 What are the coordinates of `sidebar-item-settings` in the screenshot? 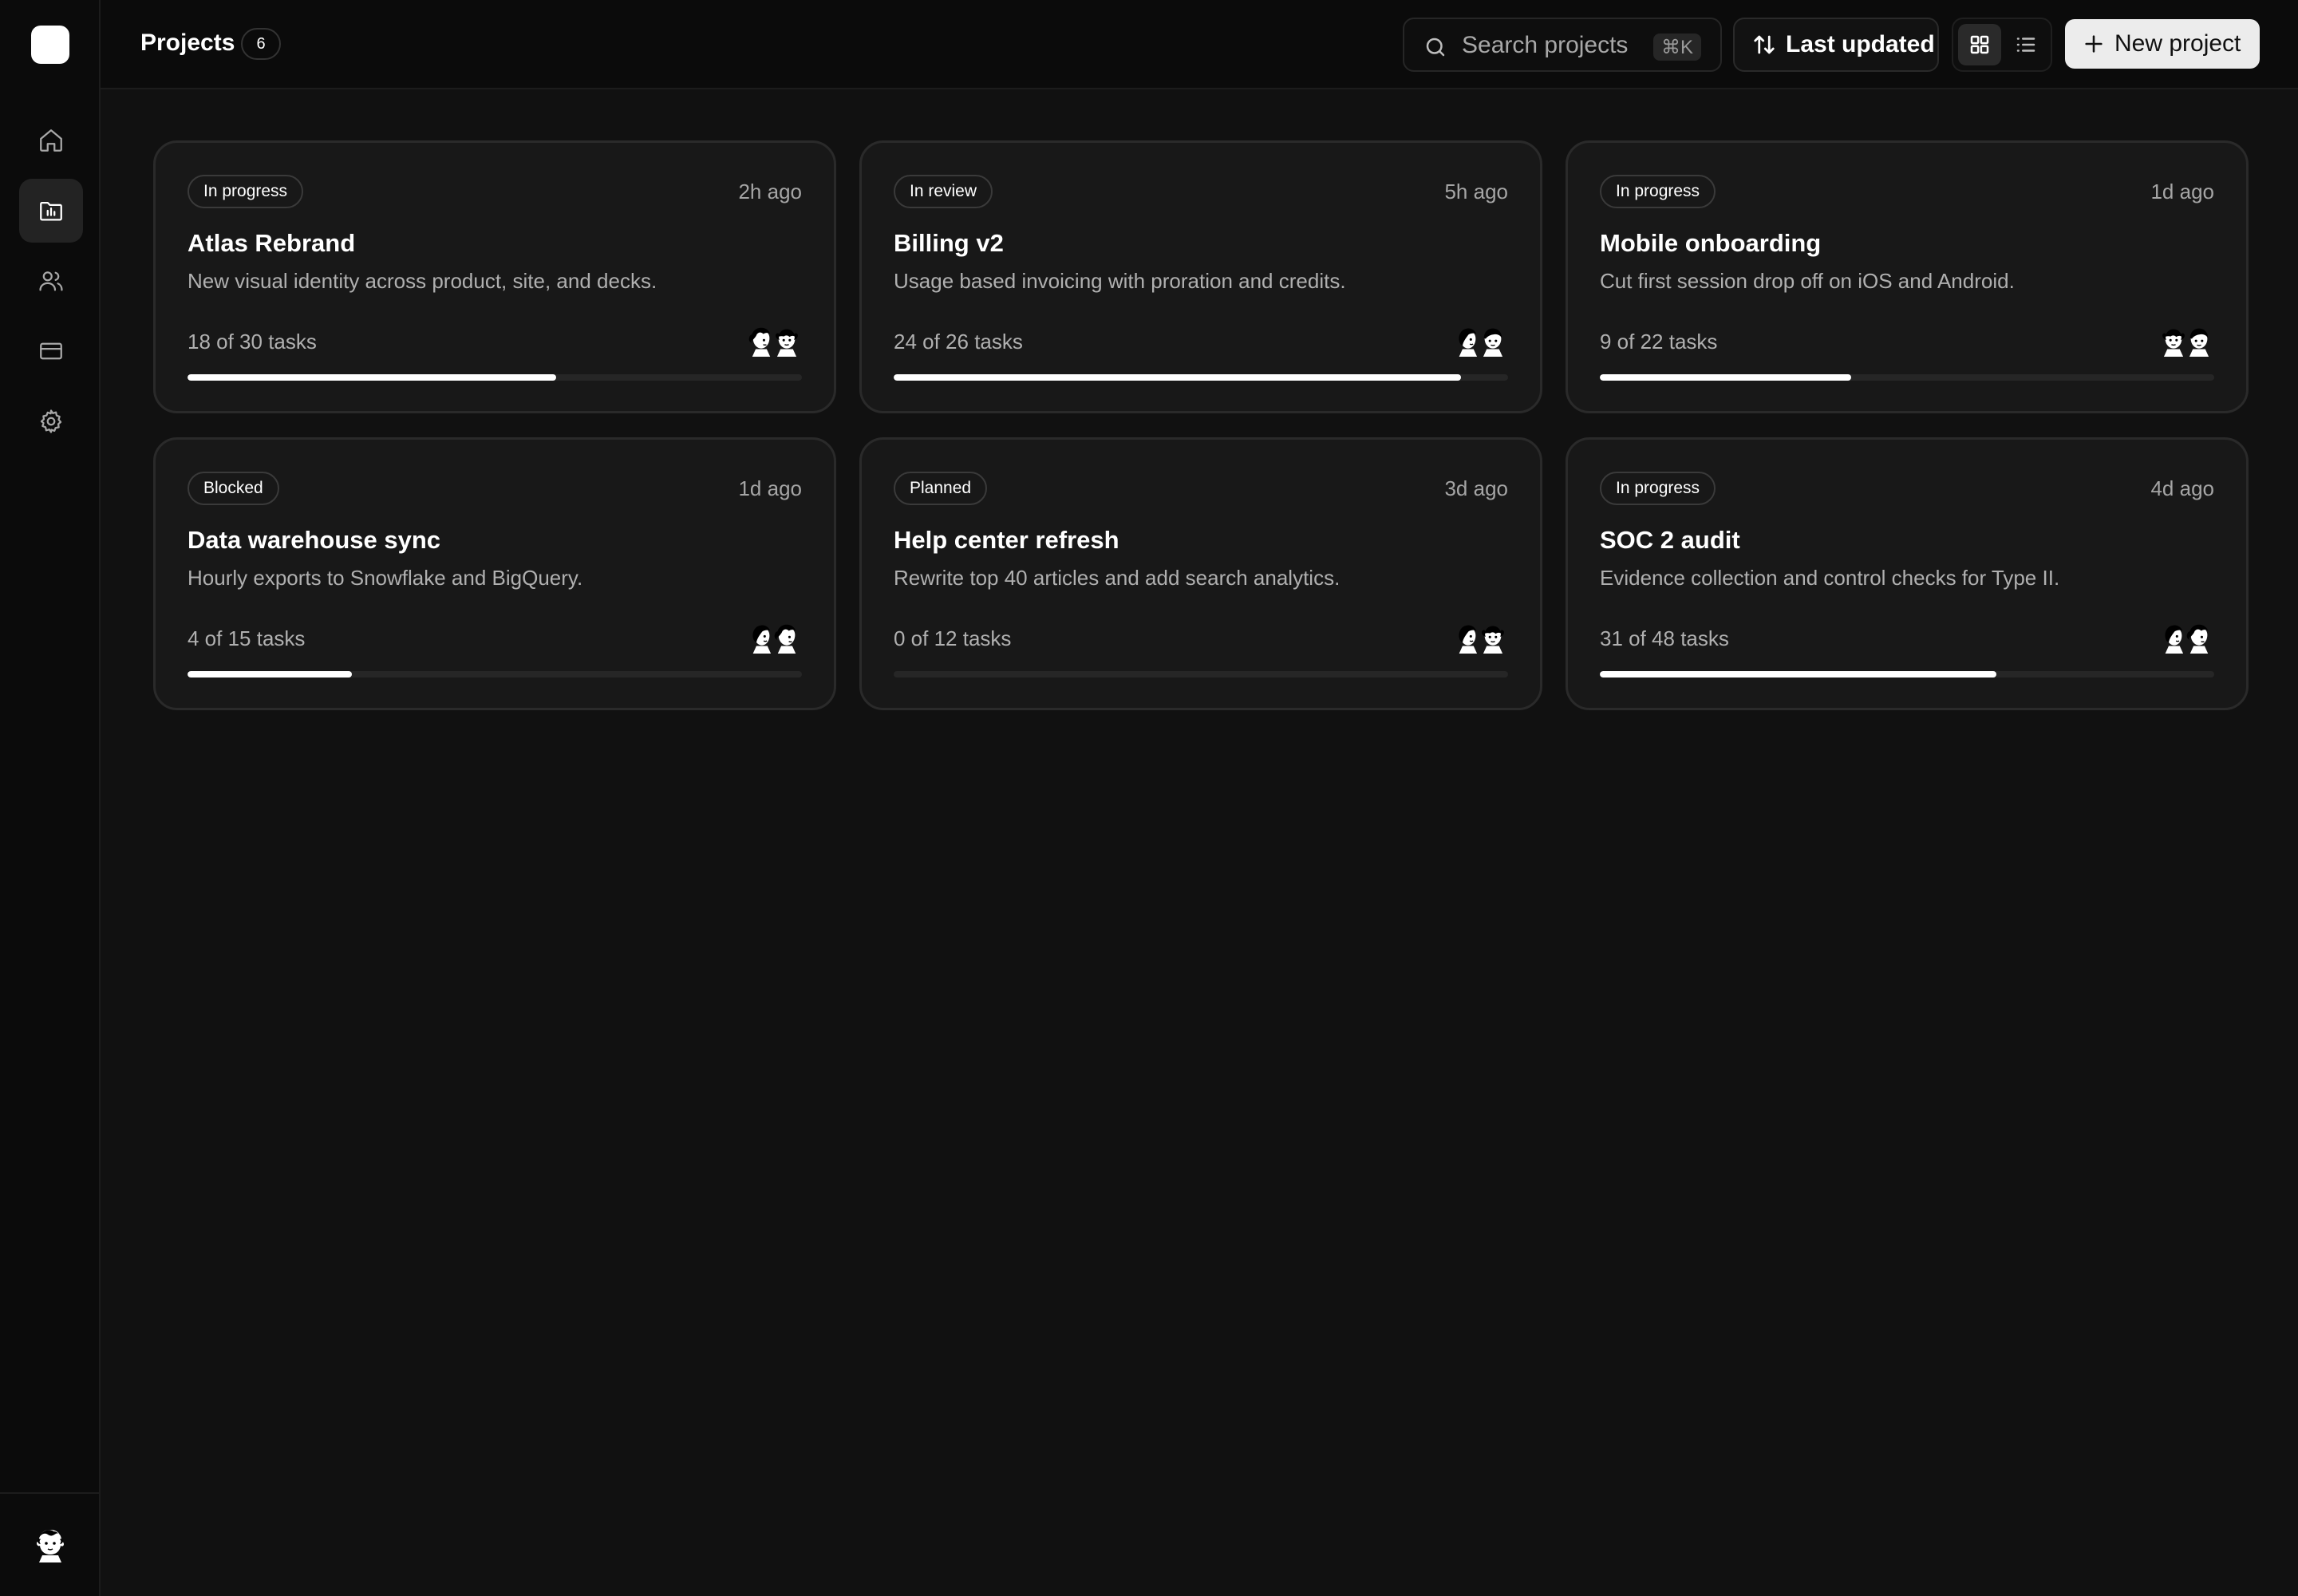 It's located at (51, 421).